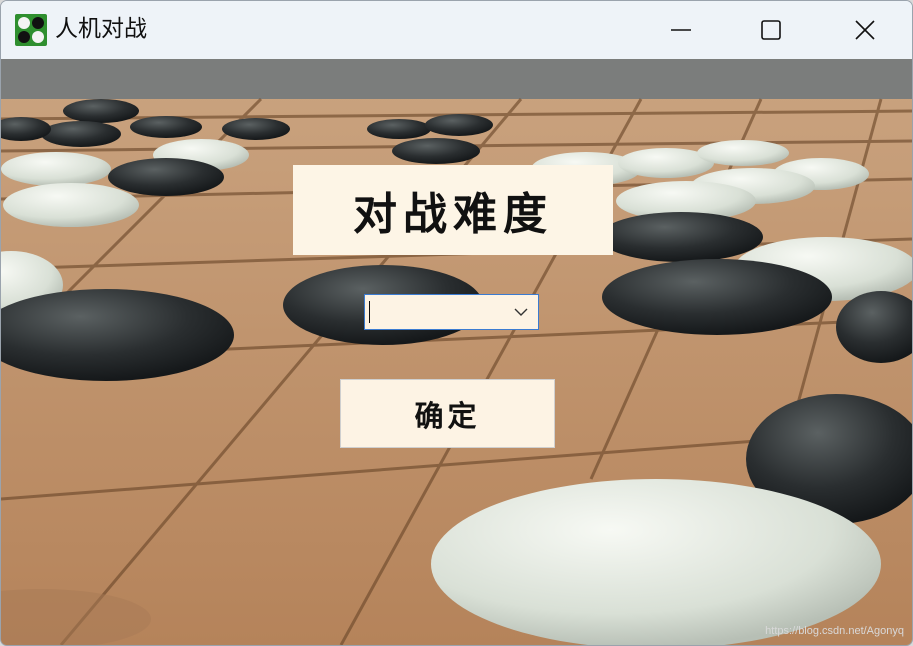 The image size is (913, 646). Describe the element at coordinates (101, 29) in the screenshot. I see `window-title: 人机对战` at that location.